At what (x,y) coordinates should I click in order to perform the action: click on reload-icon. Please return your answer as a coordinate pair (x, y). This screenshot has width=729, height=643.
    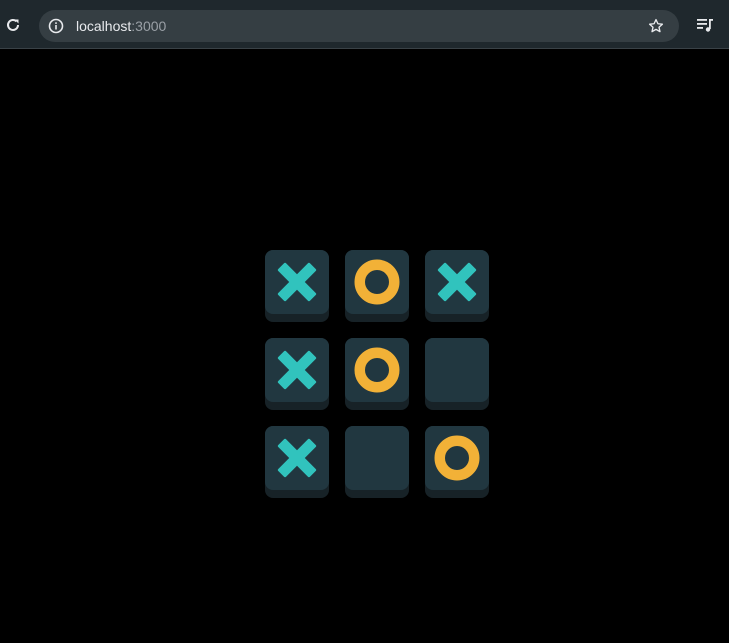
    Looking at the image, I should click on (13, 25).